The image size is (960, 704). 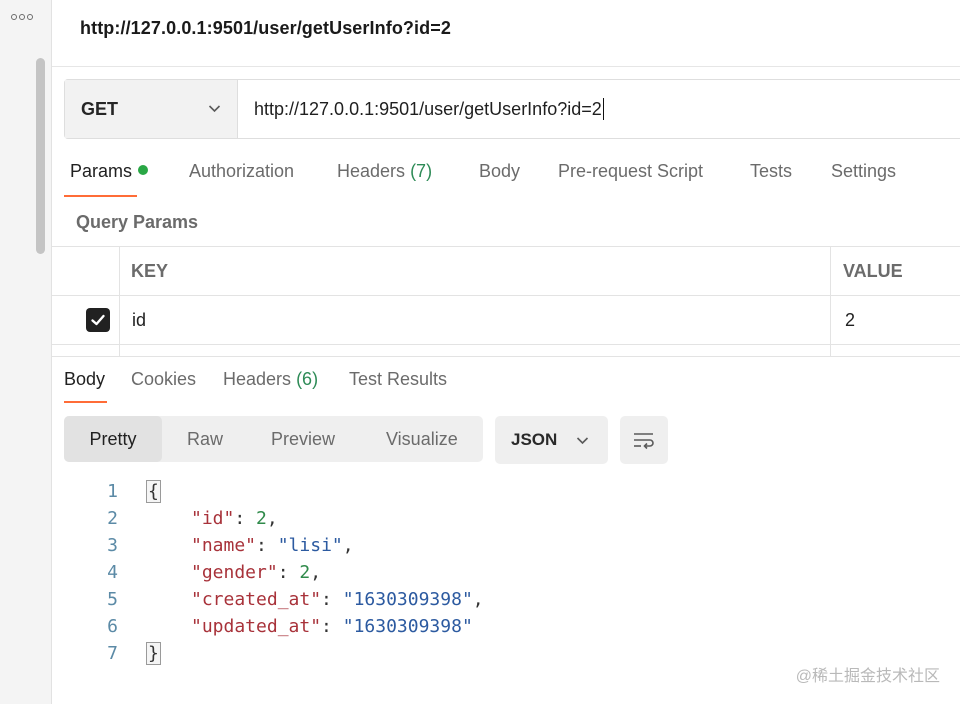 I want to click on code-text: "created_at": "1630309398",, so click(x=337, y=599).